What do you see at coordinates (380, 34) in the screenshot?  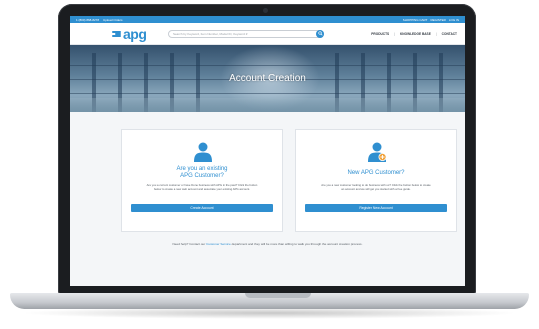 I see `nav-products: PRODUCTS` at bounding box center [380, 34].